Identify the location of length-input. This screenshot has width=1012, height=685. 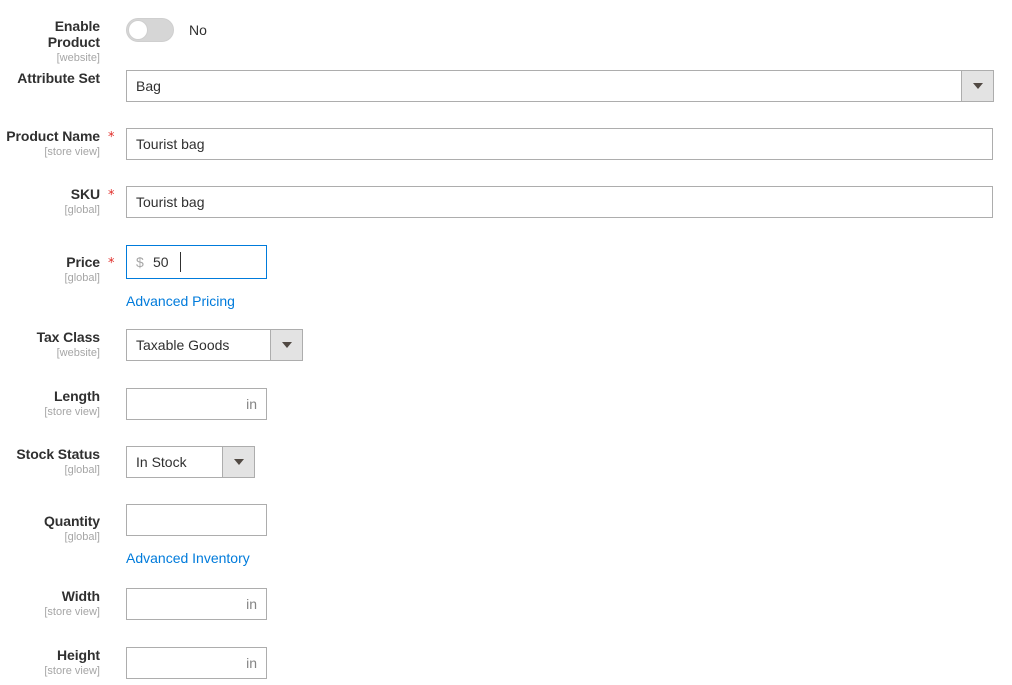
(196, 404).